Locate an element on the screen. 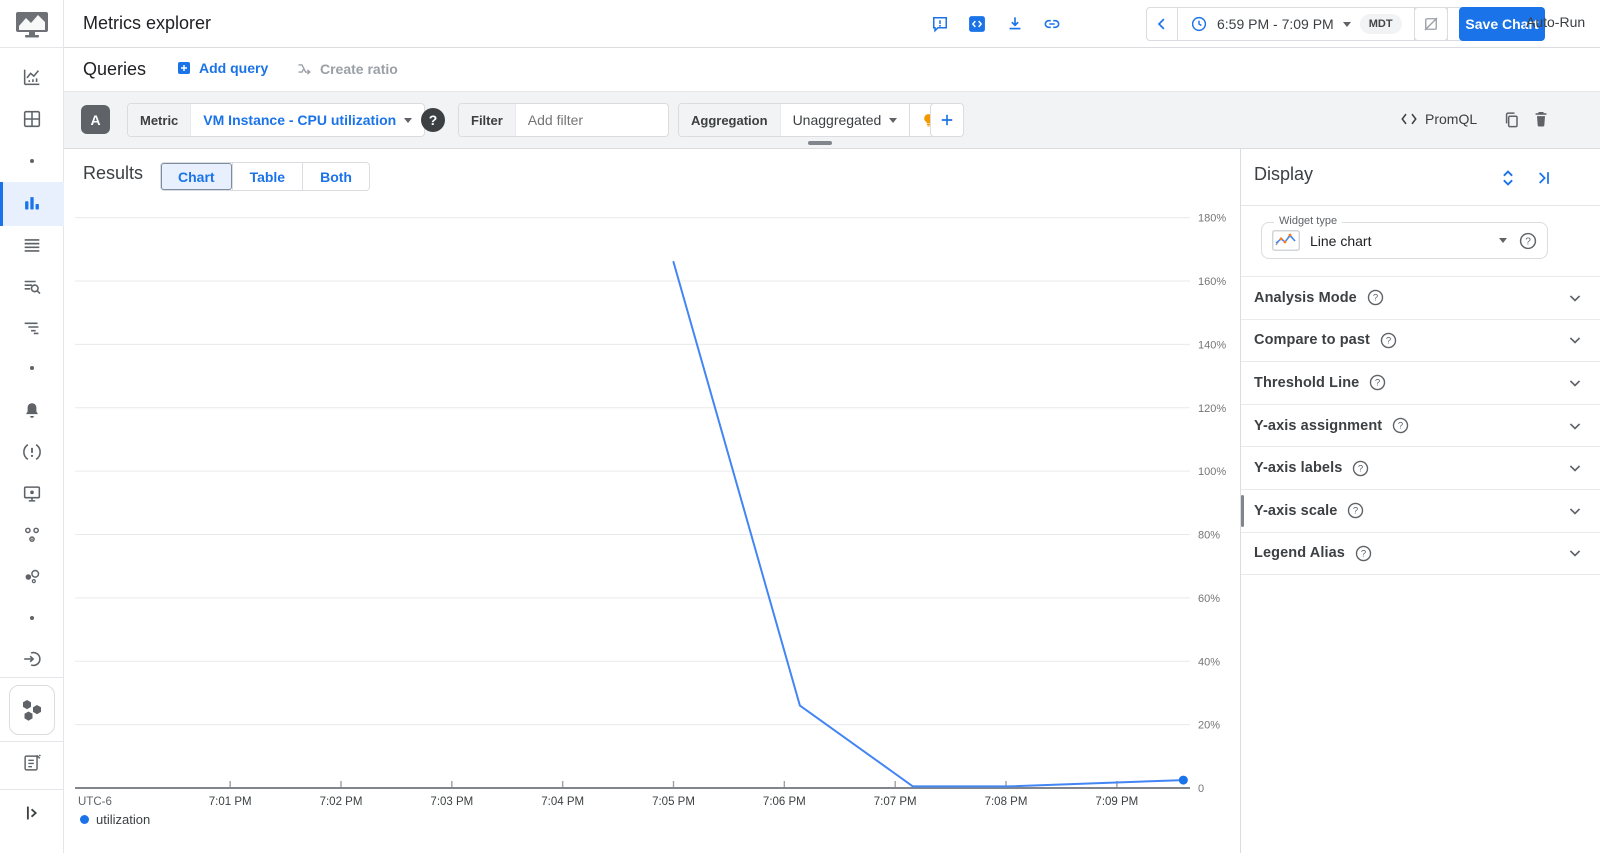  metrics-overview-icon is located at coordinates (32, 77).